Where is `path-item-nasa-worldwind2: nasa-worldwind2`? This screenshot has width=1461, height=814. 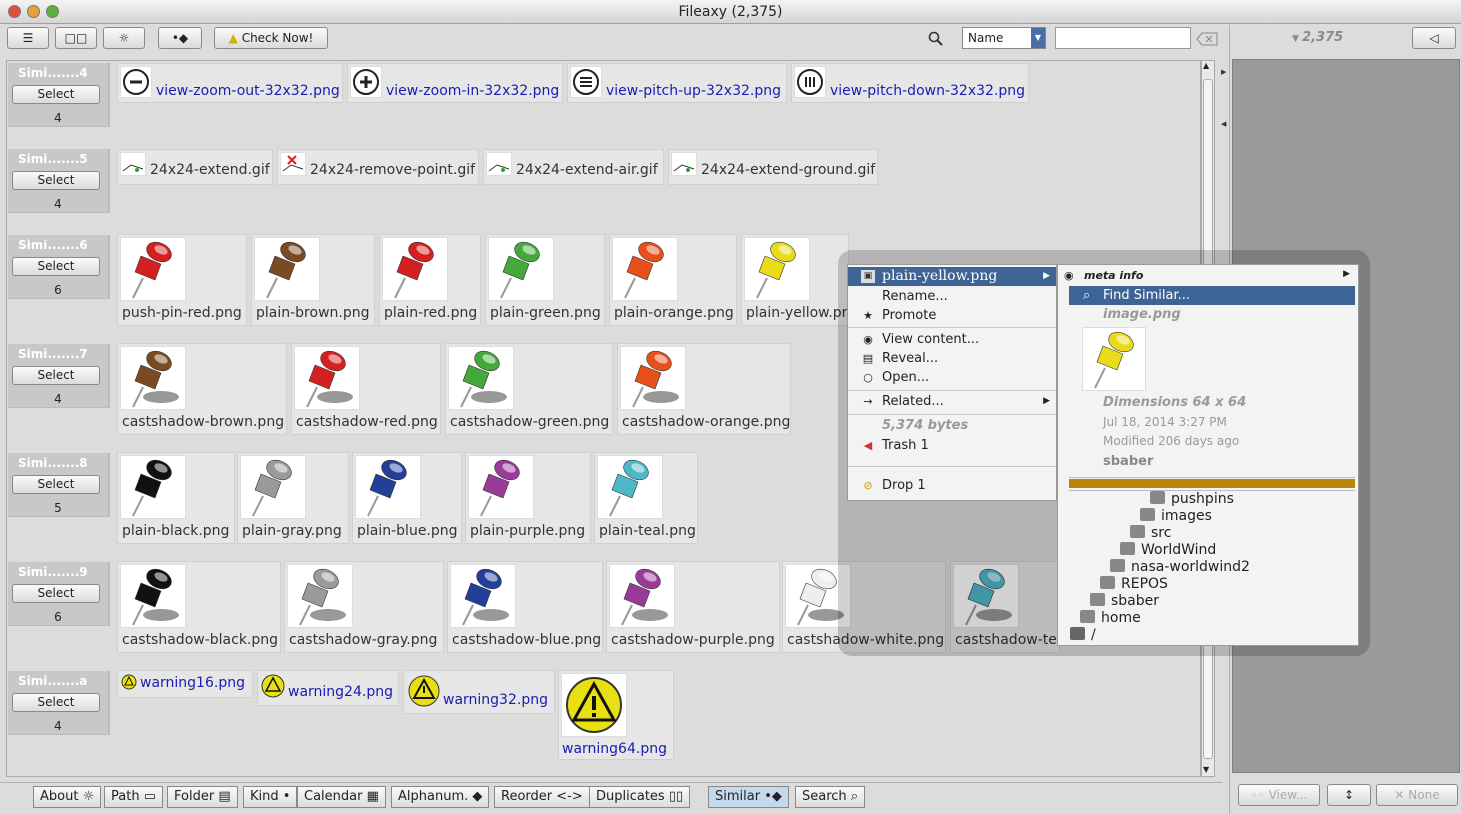
path-item-nasa-worldwind2: nasa-worldwind2 is located at coordinates (1180, 567).